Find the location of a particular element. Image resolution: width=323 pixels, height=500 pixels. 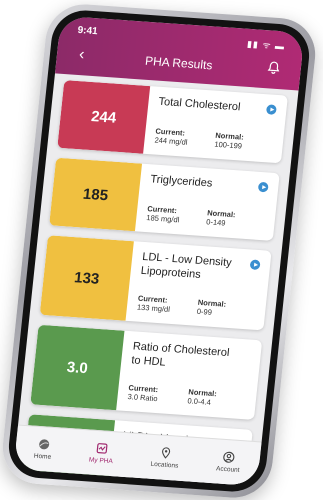

normal-block: Normal: 0-149 is located at coordinates (221, 218).